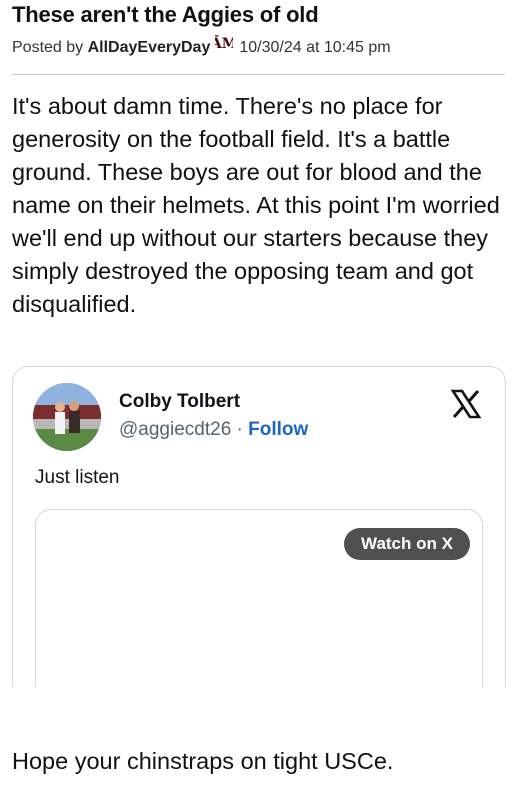 The image size is (517, 800). I want to click on aggie-logo-icon: ĀM, so click(223, 43).